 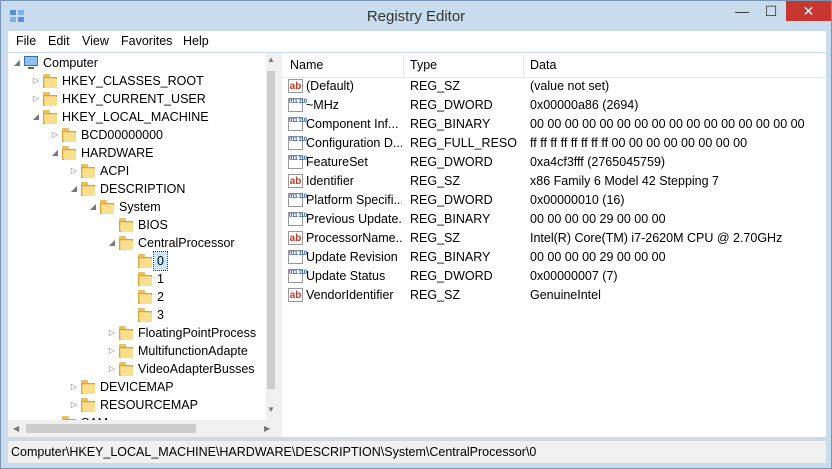 What do you see at coordinates (271, 59) in the screenshot?
I see `scroll-up-icon: ▲` at bounding box center [271, 59].